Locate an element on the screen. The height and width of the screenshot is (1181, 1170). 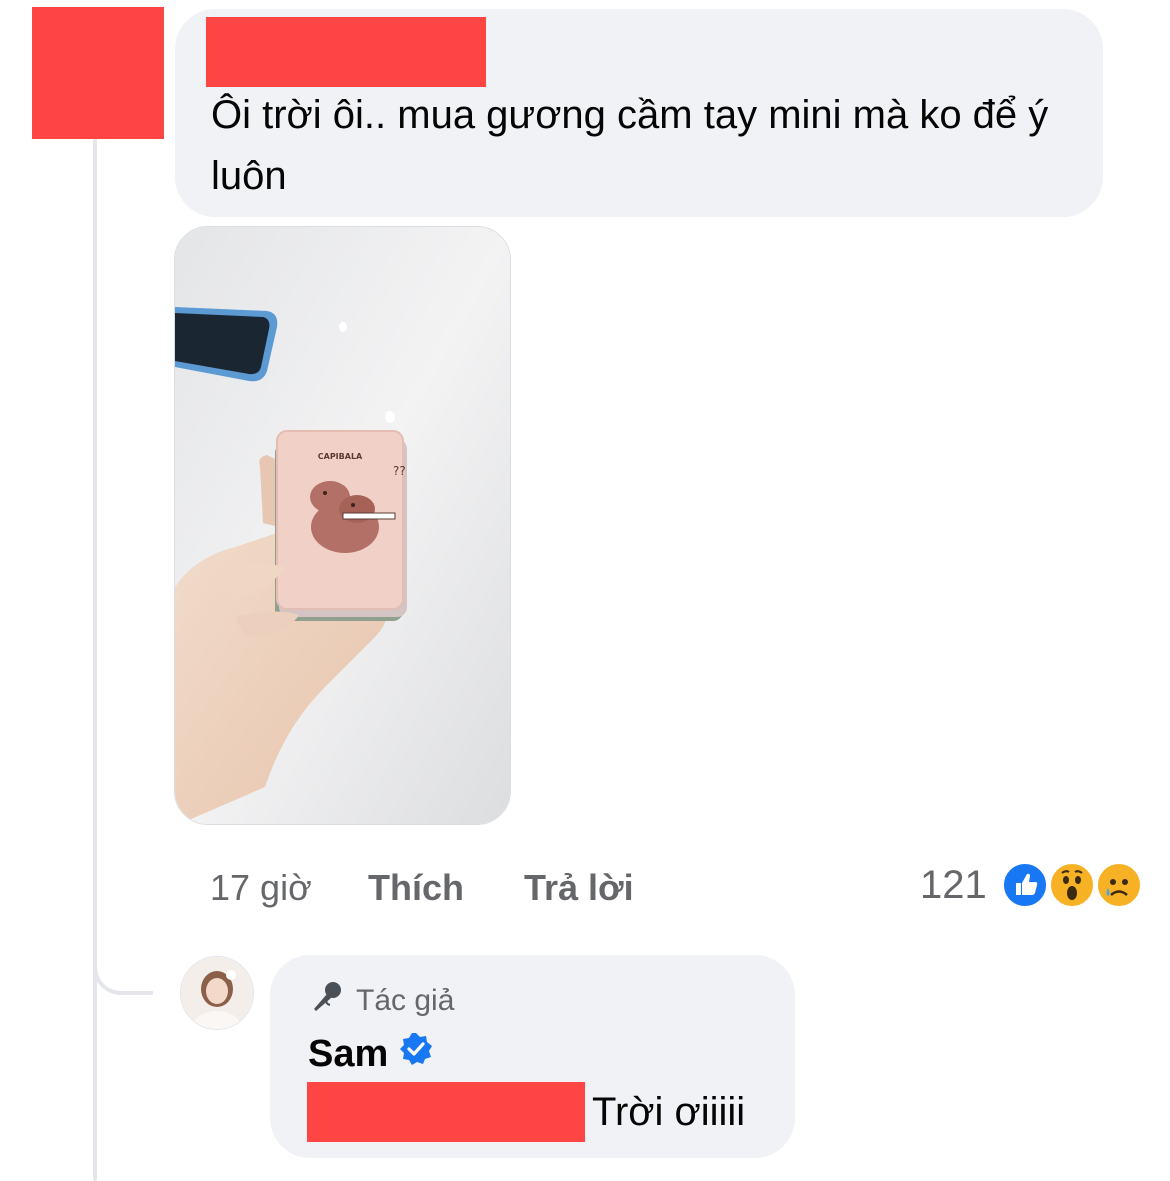
reaction-count: 121 is located at coordinates (953, 885).